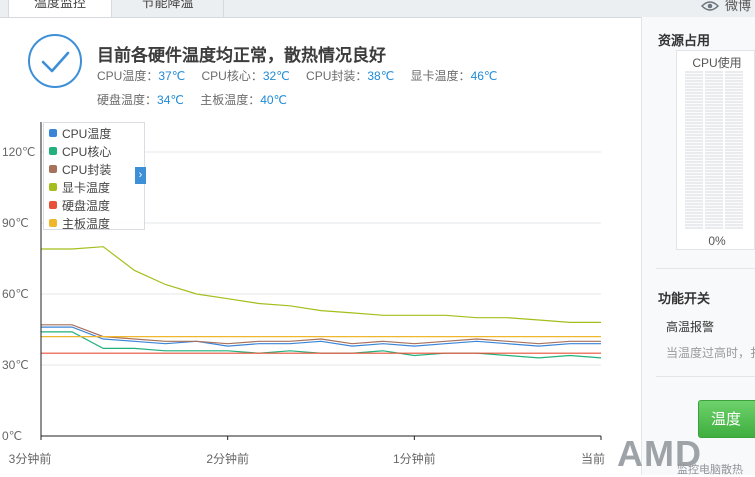 The width and height of the screenshot is (755, 477). What do you see at coordinates (86, 187) in the screenshot?
I see `legend-label: 显卡温度` at bounding box center [86, 187].